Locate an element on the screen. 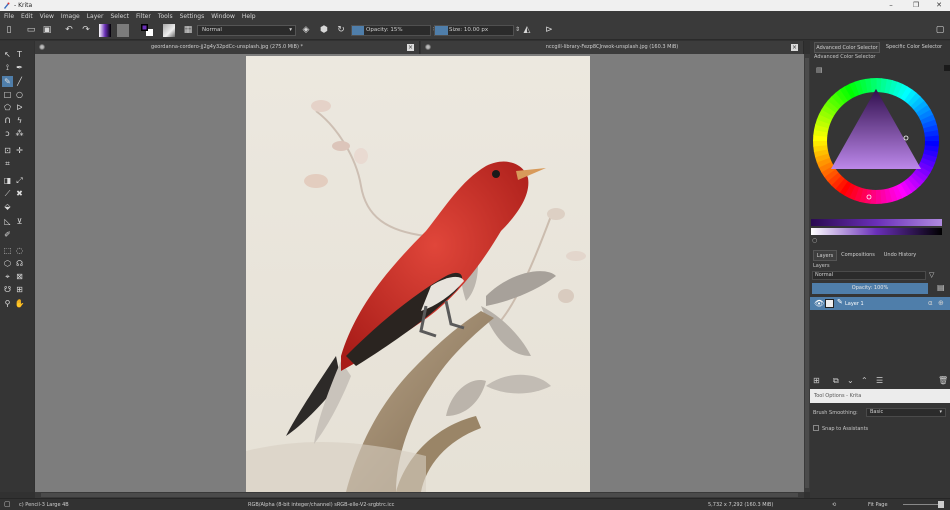 Image resolution: width=950 pixels, height=510 pixels. ellipse-tool-icon: ○ is located at coordinates (19, 94).